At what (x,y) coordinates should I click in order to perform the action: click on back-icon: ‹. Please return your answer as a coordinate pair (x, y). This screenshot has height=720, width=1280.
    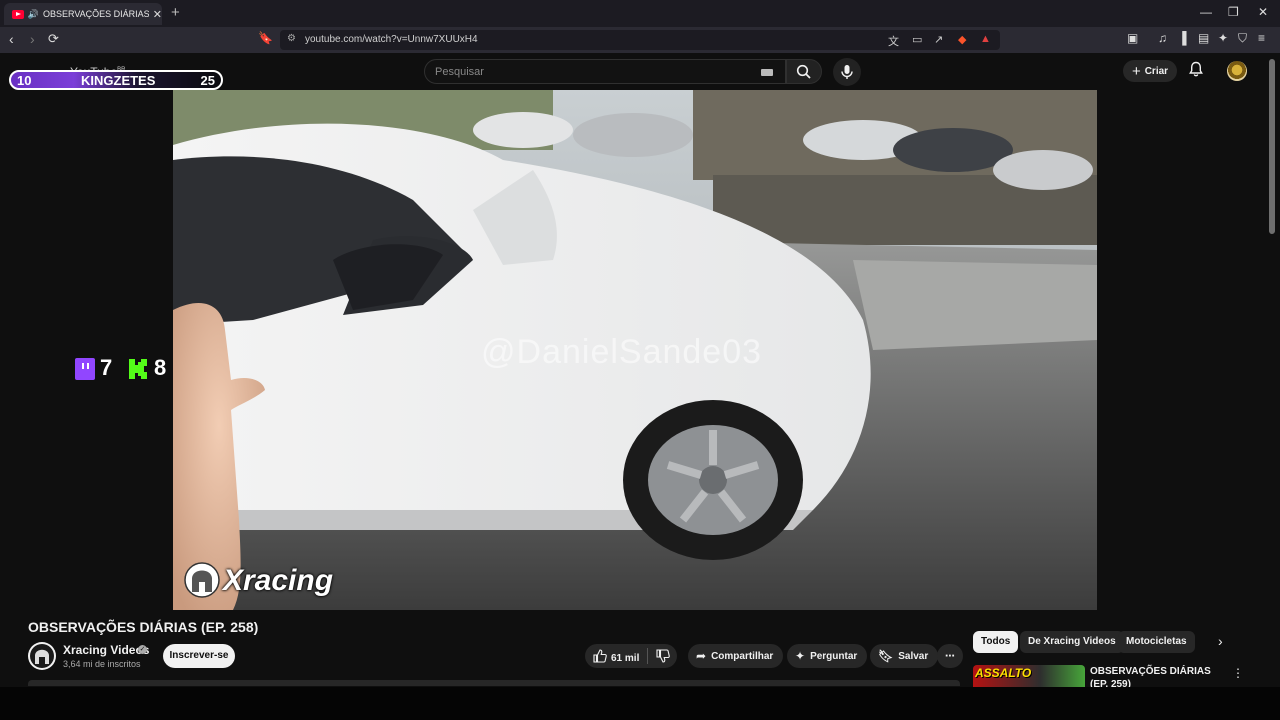
    Looking at the image, I should click on (11, 39).